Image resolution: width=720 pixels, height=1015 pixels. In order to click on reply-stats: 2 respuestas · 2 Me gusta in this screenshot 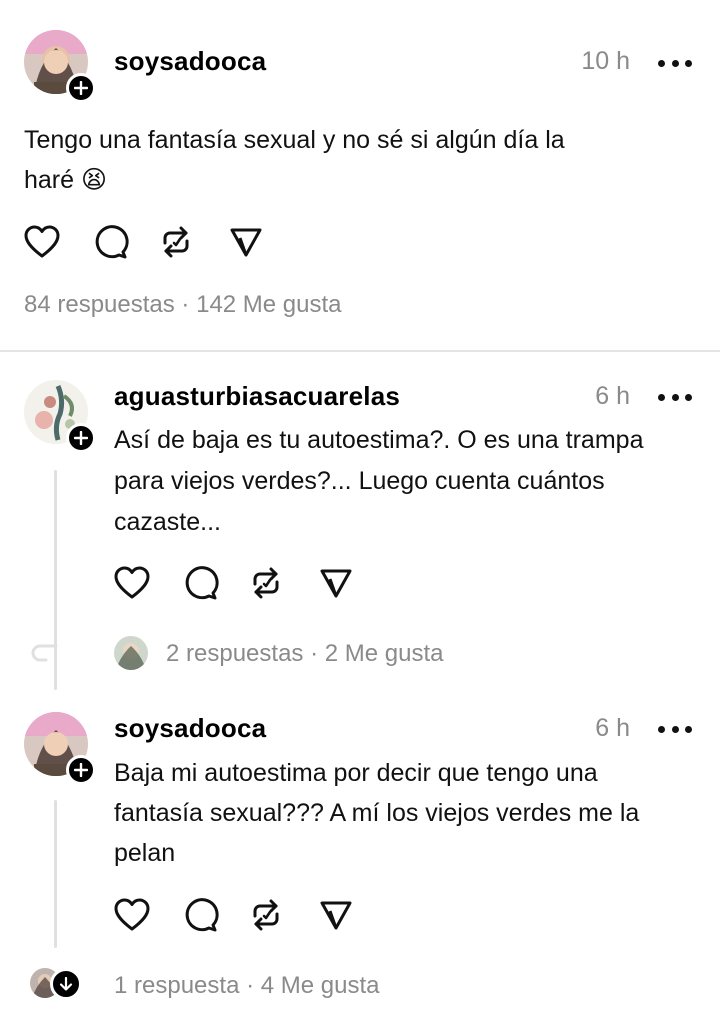, I will do `click(304, 654)`.